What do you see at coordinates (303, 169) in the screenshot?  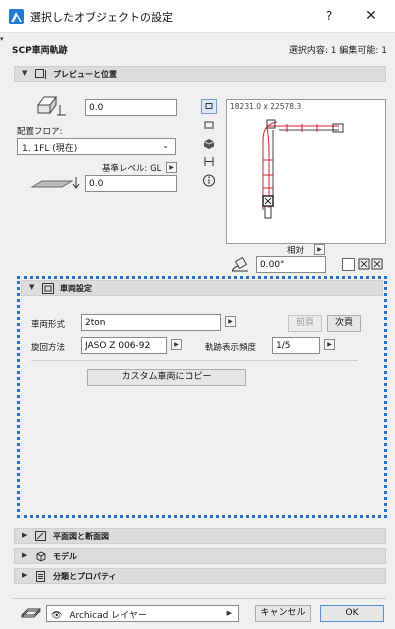 I see `vehicle-track-drawing` at bounding box center [303, 169].